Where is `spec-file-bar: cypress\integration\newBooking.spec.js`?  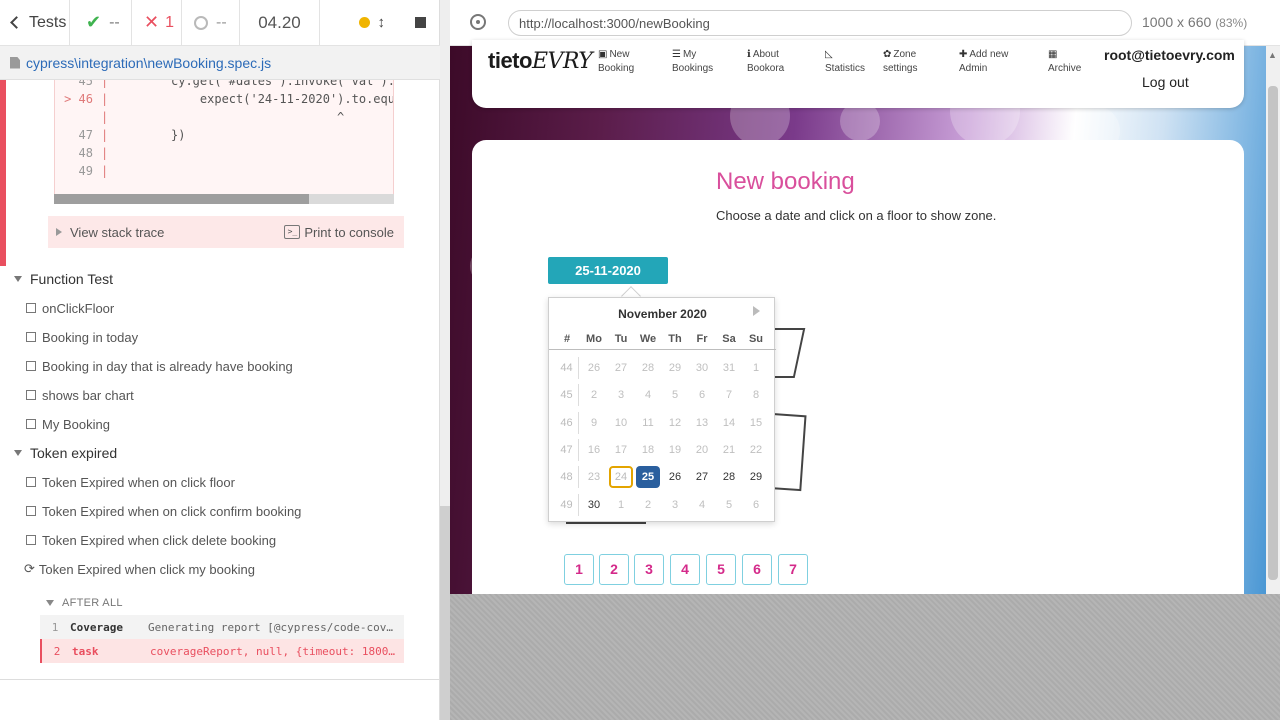 spec-file-bar: cypress\integration\newBooking.spec.js is located at coordinates (220, 63).